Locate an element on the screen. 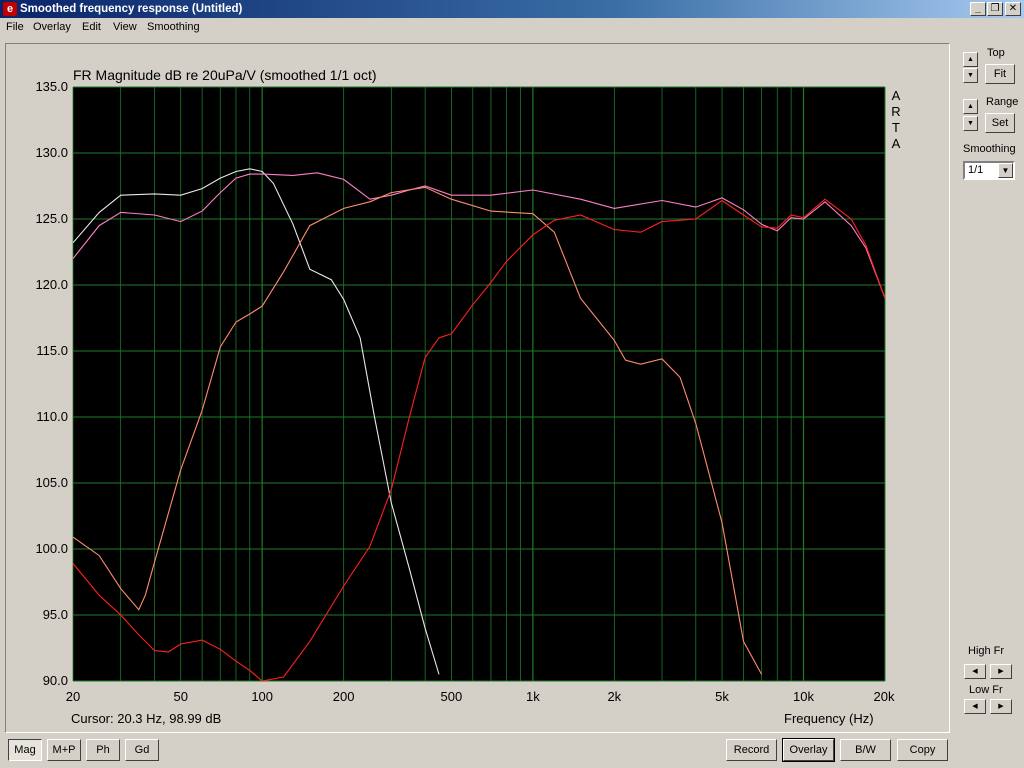 This screenshot has height=768, width=1024. cursor-readout: Cursor: 20.3 Hz, 98.99 dB is located at coordinates (146, 718).